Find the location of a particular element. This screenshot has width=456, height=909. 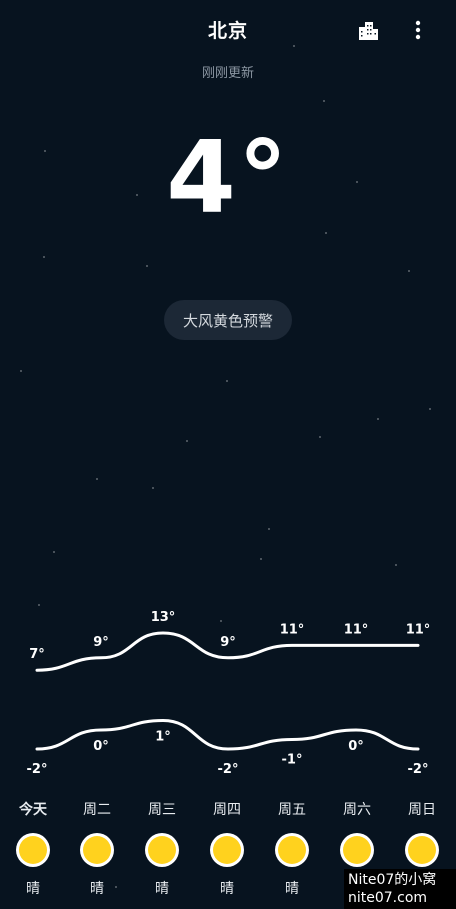

city-title: 北京 is located at coordinates (228, 29).